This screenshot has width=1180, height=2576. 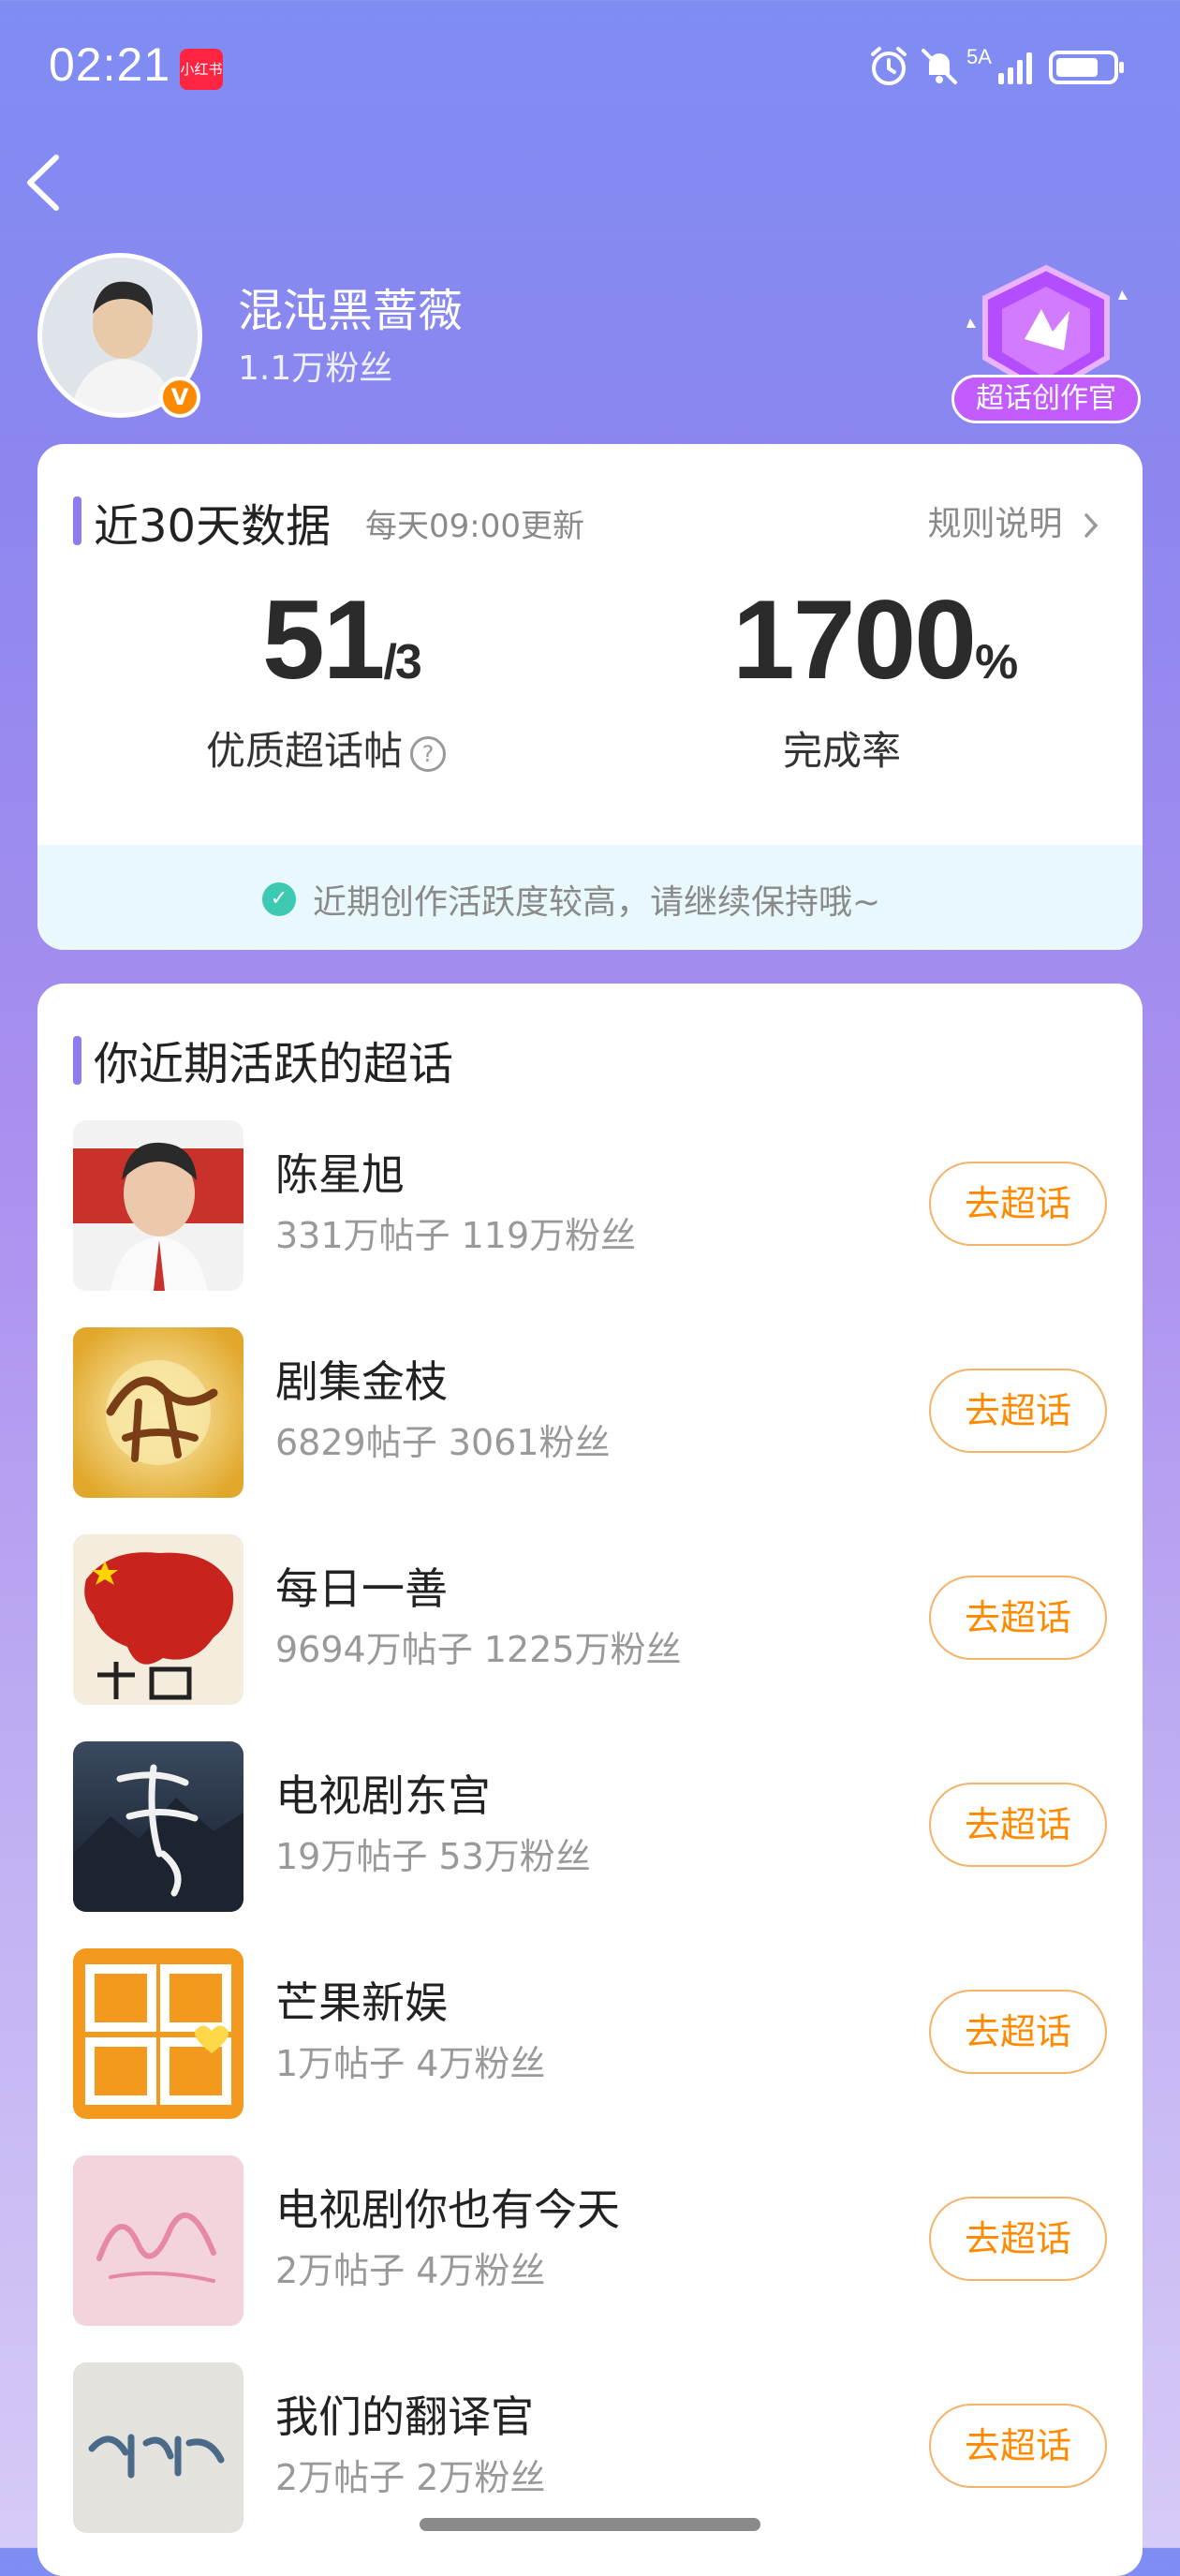 I want to click on completion-rate-value: 1700%, so click(x=875, y=640).